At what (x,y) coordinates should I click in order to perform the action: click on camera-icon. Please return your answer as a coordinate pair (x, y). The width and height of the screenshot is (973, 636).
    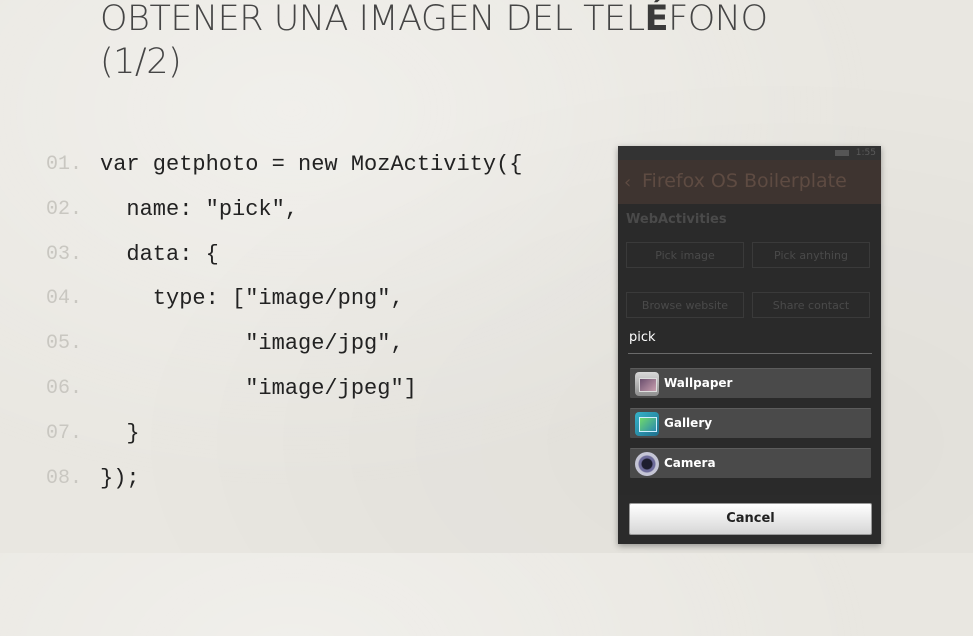
    Looking at the image, I should click on (647, 464).